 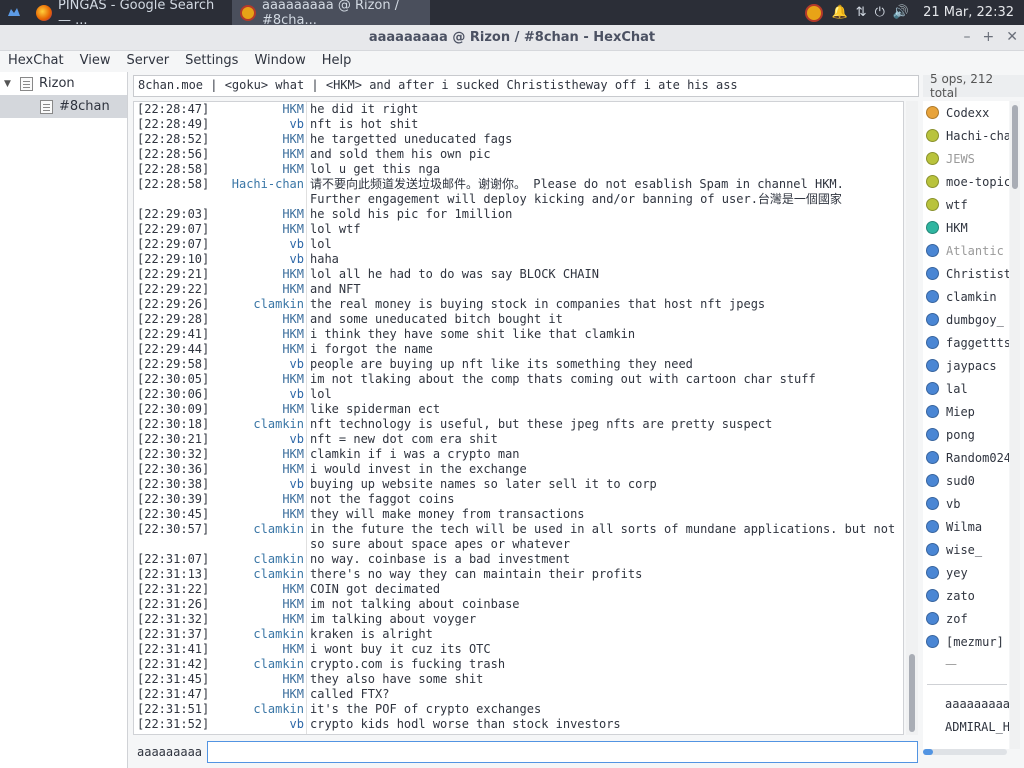 I want to click on chat-scrollbar, so click(x=912, y=418).